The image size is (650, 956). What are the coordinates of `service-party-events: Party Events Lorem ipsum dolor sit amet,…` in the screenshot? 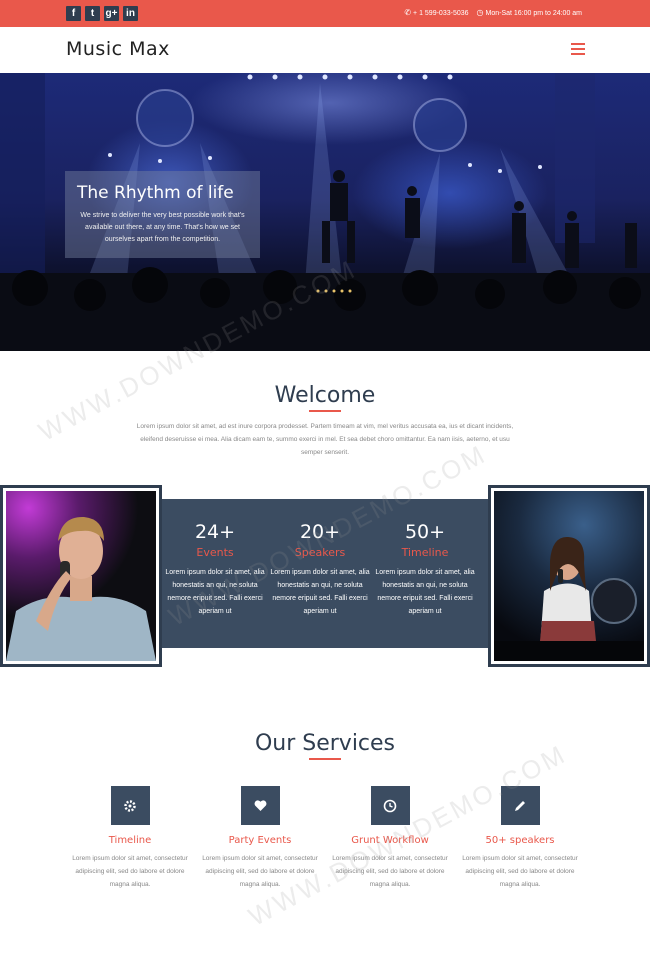 It's located at (260, 838).